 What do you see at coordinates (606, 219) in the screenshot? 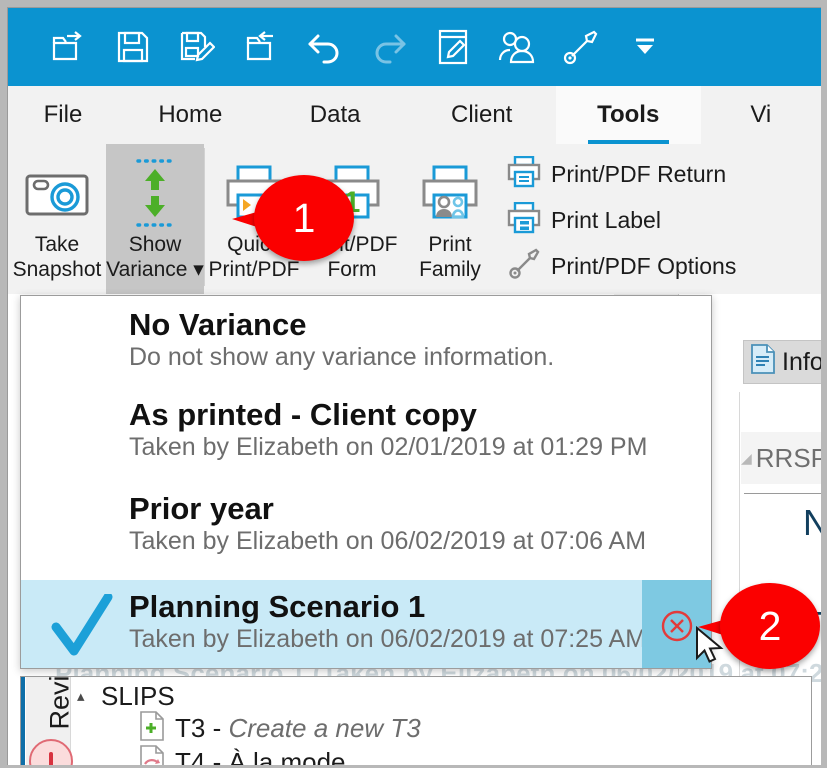
I see `print-label-label: Print Label` at bounding box center [606, 219].